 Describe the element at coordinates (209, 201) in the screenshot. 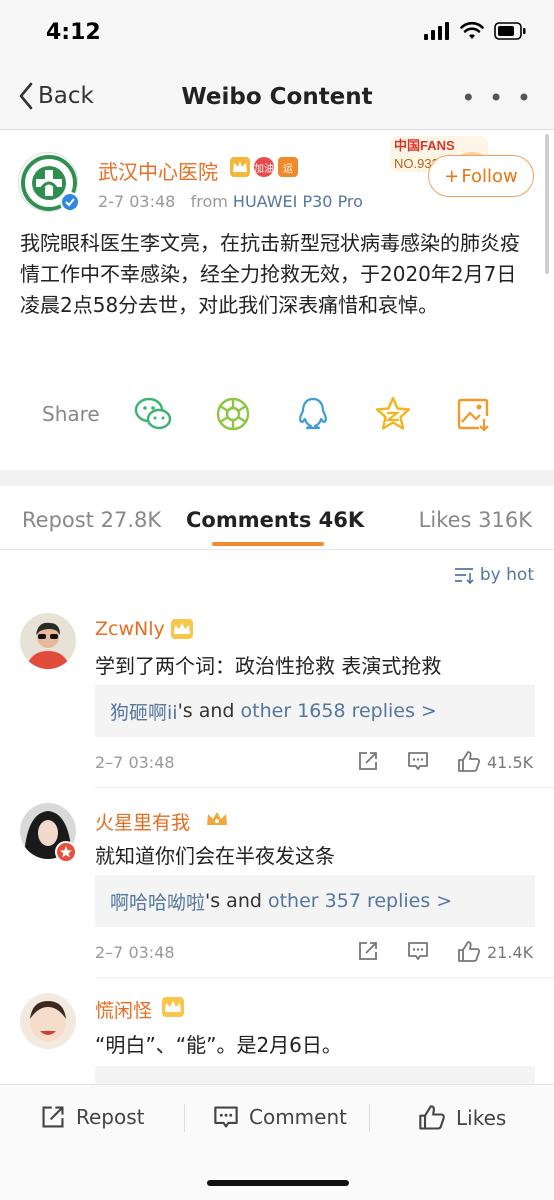

I see `post-from: from` at that location.